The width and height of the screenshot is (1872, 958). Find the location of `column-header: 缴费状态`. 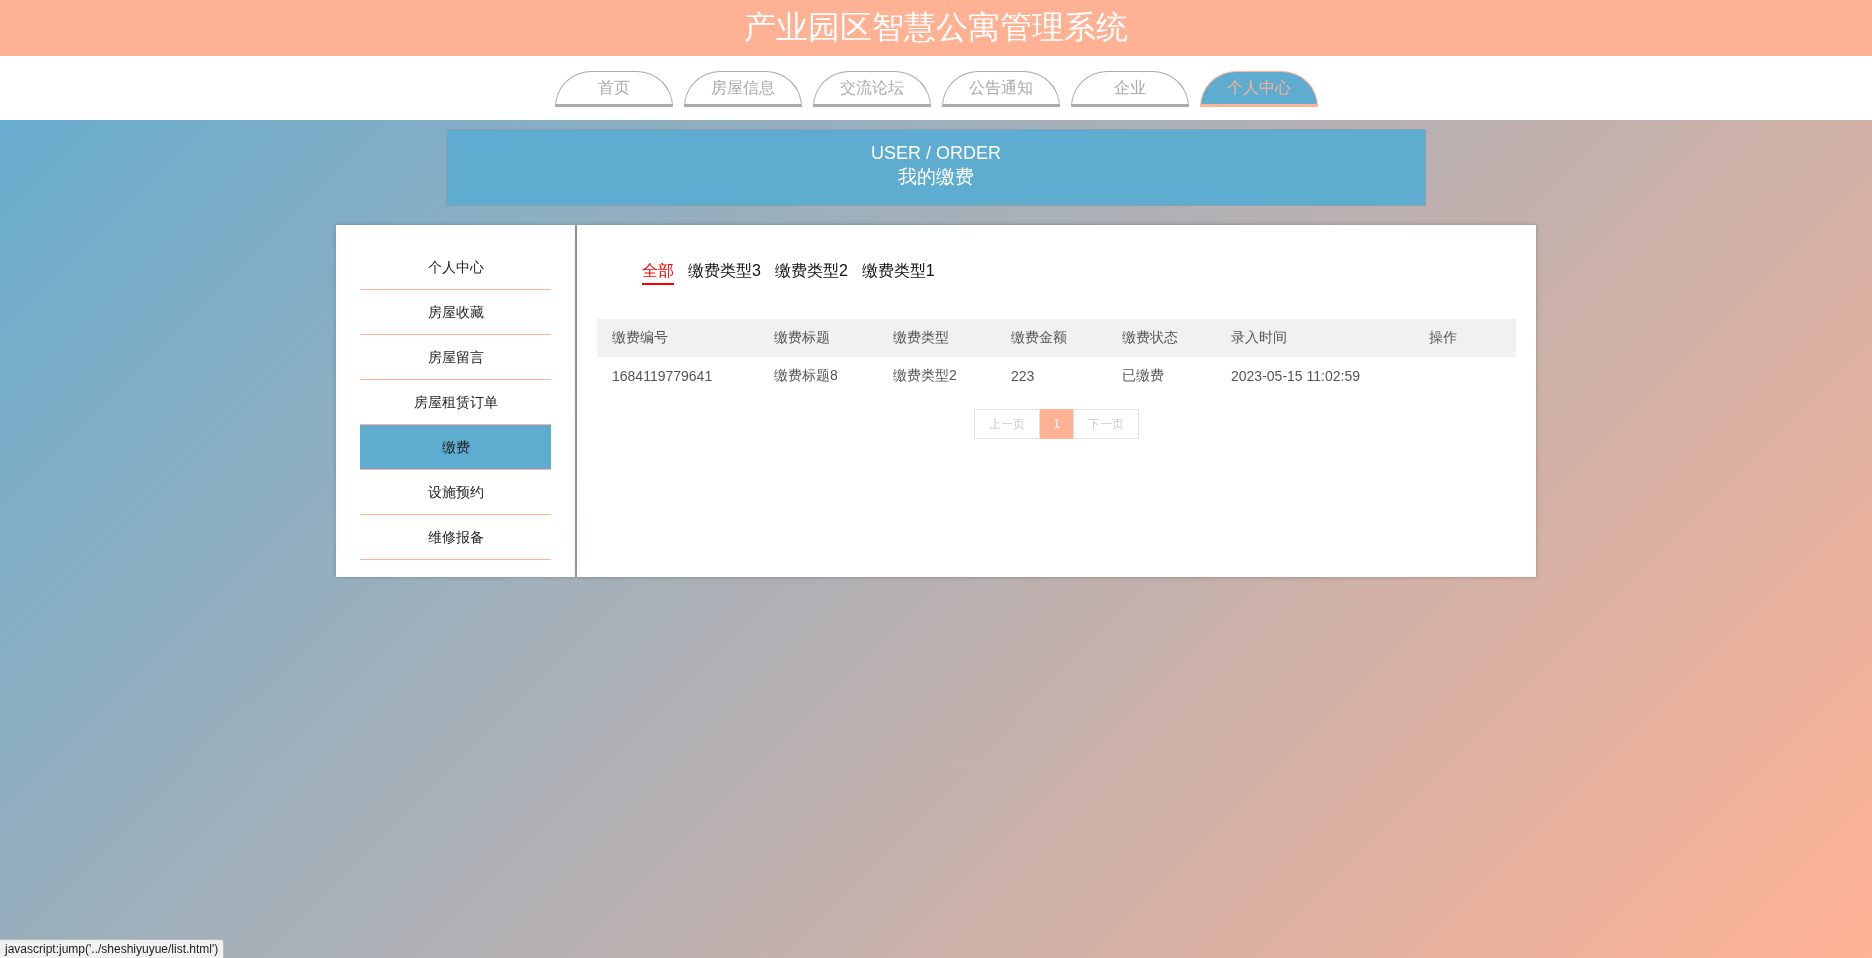

column-header: 缴费状态 is located at coordinates (1161, 338).